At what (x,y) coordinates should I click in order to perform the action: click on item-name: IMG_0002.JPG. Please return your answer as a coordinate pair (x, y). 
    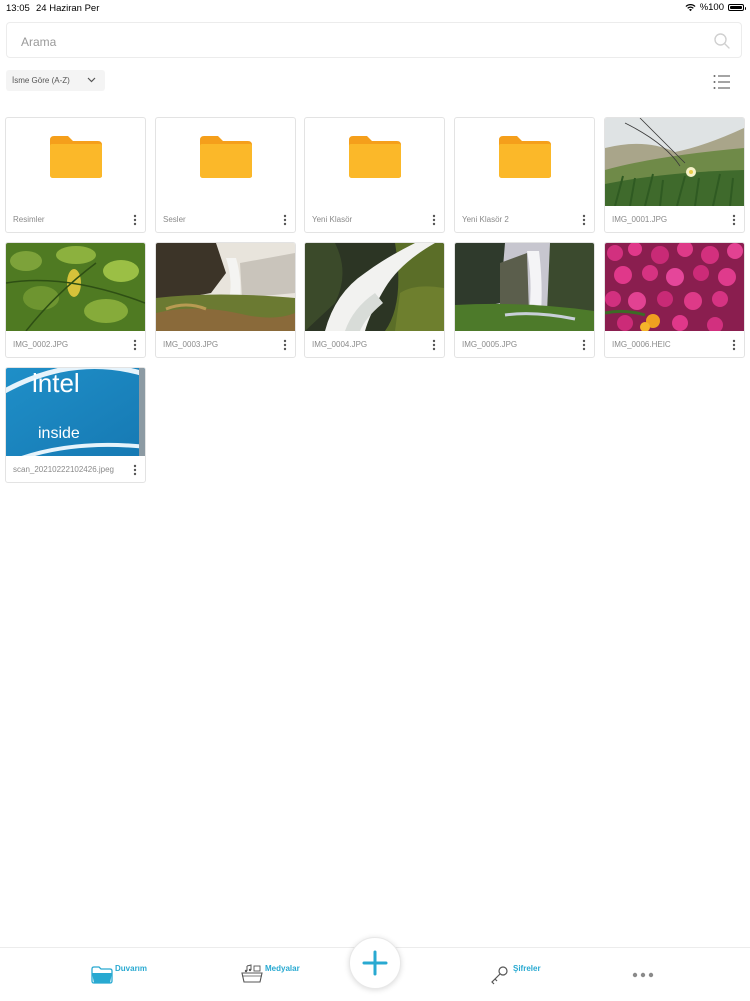
    Looking at the image, I should click on (41, 344).